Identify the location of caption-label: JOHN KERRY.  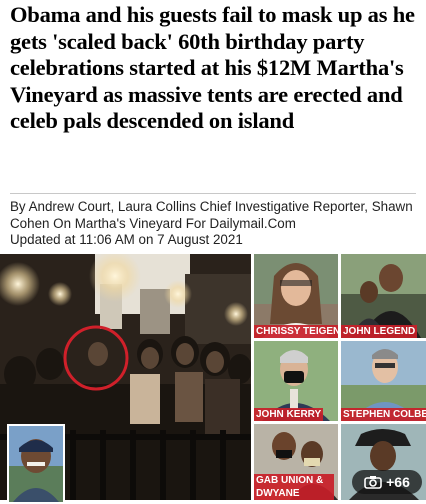
(289, 414).